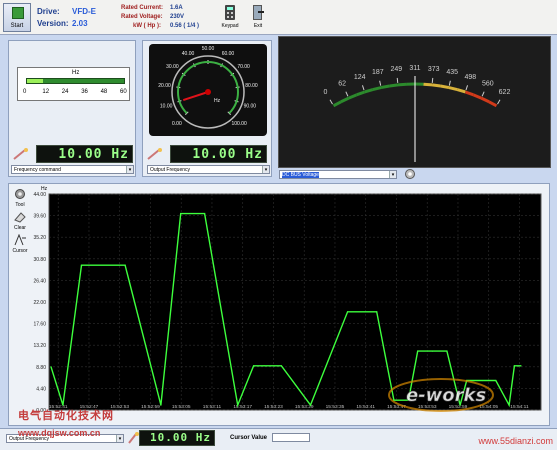  Describe the element at coordinates (181, 407) in the screenshot. I see `chart-x-tick-label: 15:53:05` at that location.